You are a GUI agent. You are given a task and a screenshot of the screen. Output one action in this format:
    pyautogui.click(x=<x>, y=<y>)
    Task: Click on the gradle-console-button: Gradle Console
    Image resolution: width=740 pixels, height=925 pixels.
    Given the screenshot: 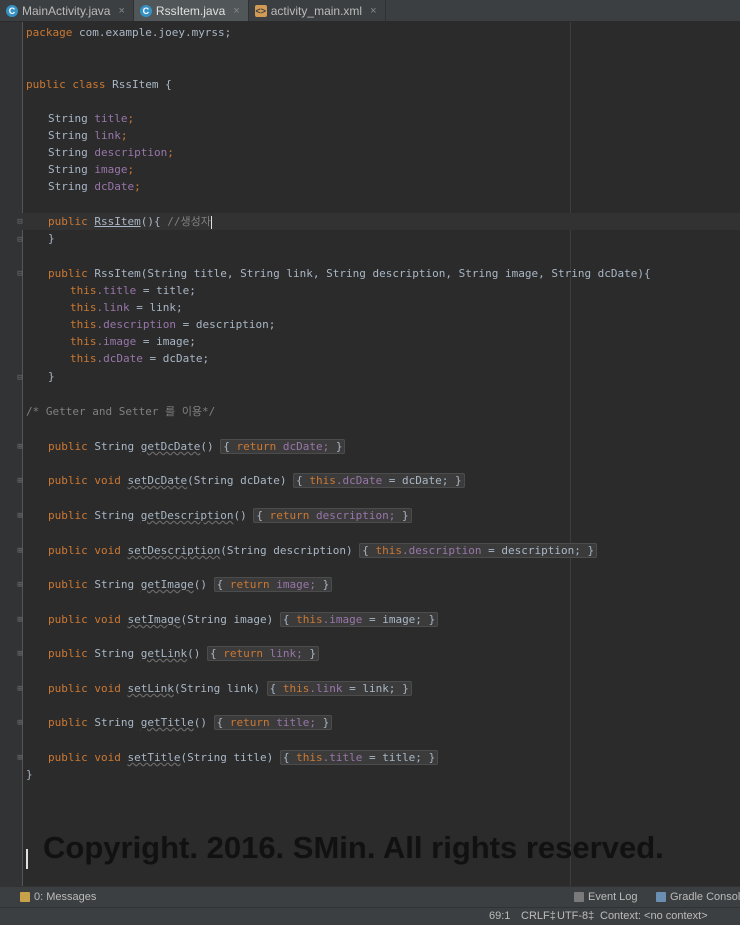 What is the action you would take?
    pyautogui.click(x=698, y=897)
    